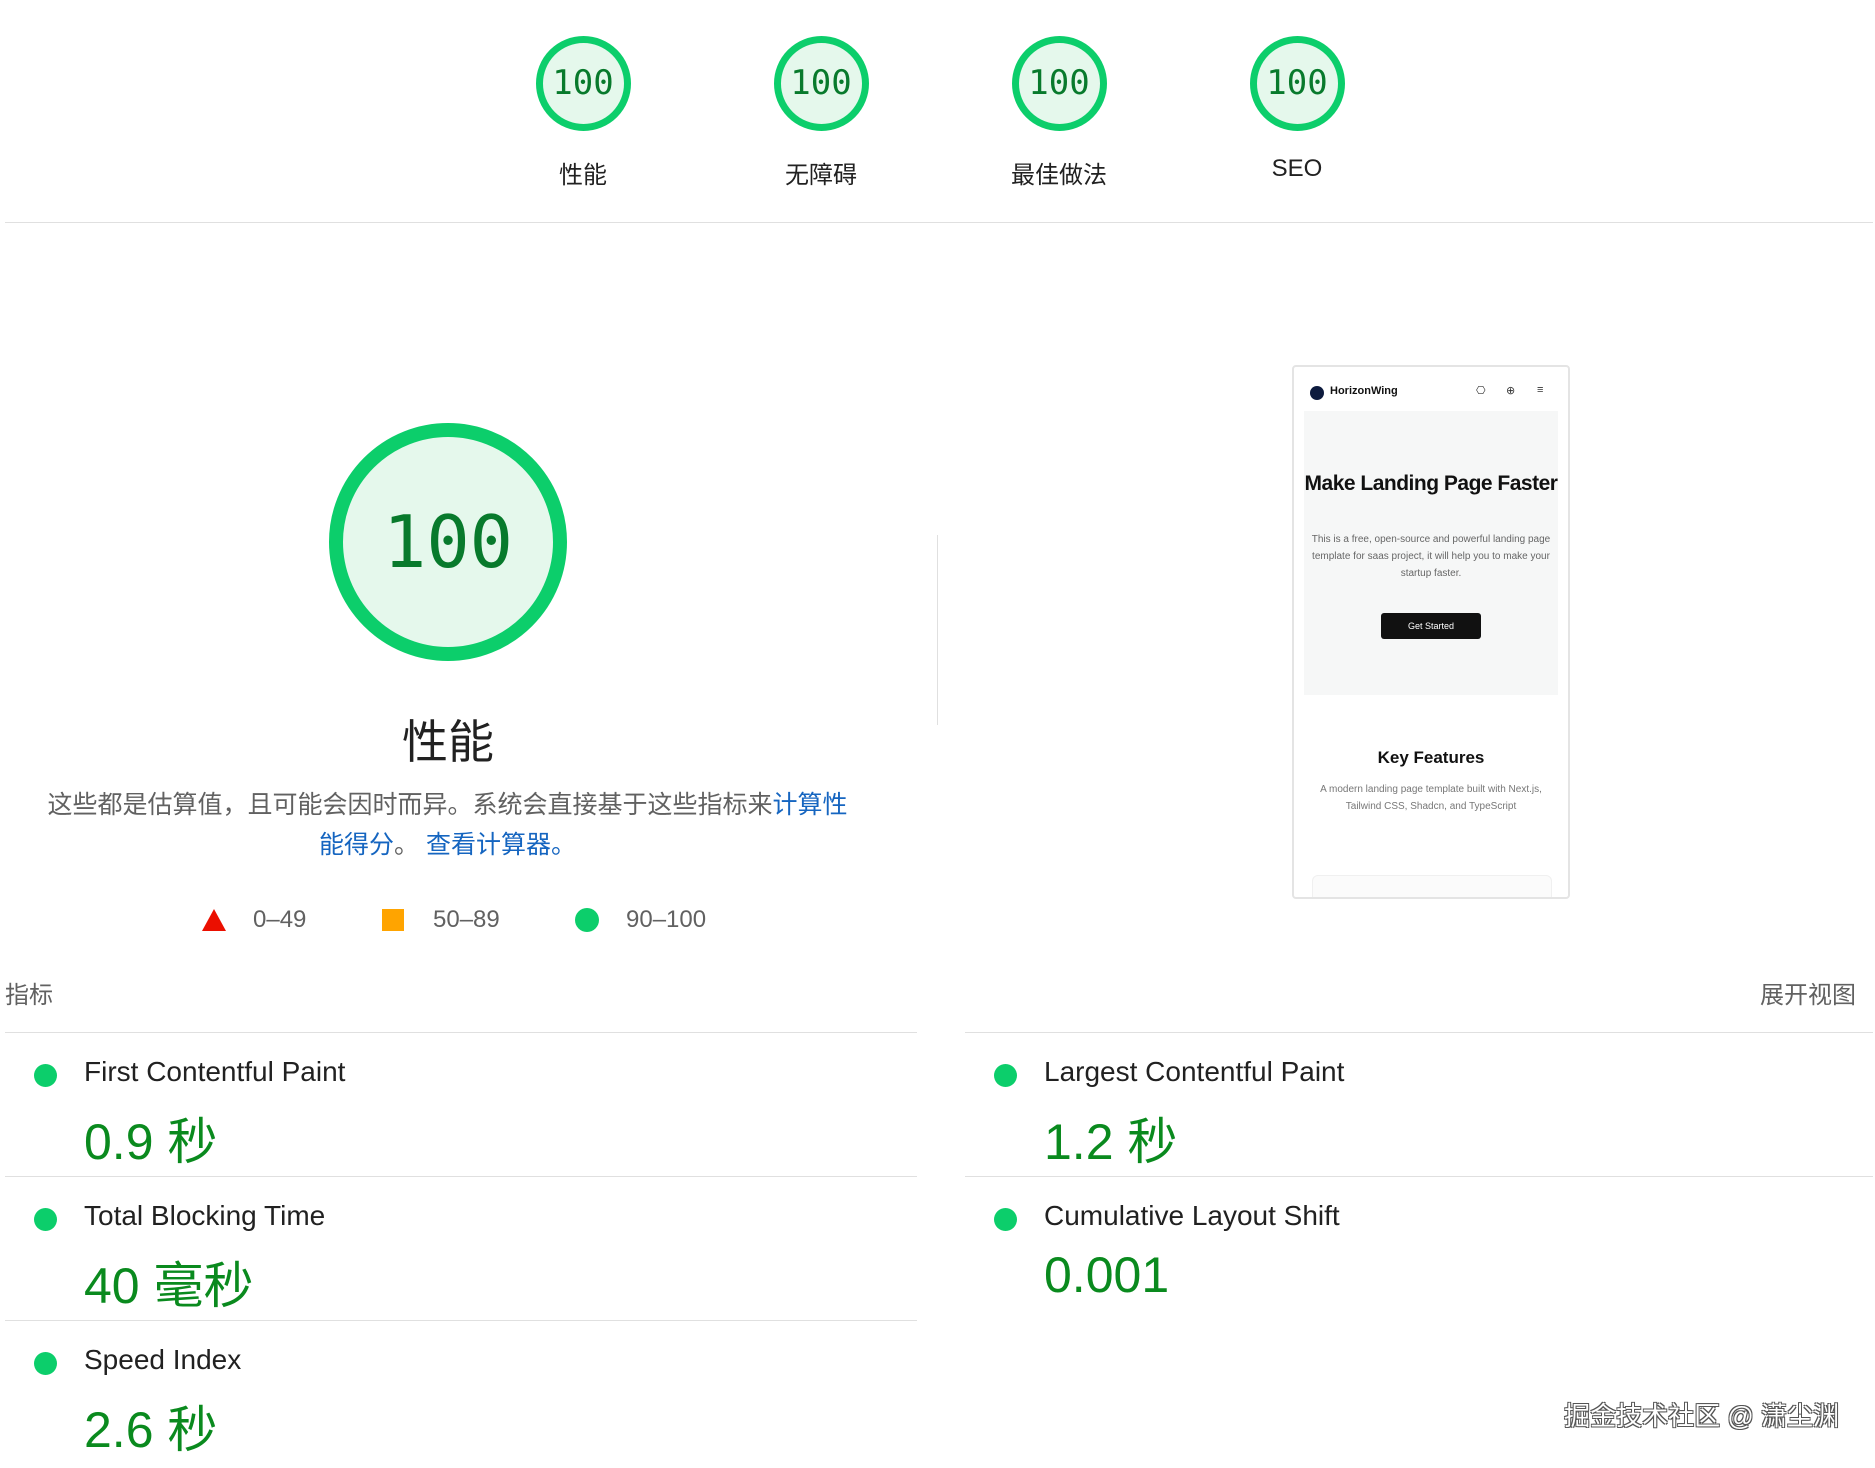 Image resolution: width=1875 pixels, height=1468 pixels. I want to click on gauge-performance: 100 性能, so click(583, 112).